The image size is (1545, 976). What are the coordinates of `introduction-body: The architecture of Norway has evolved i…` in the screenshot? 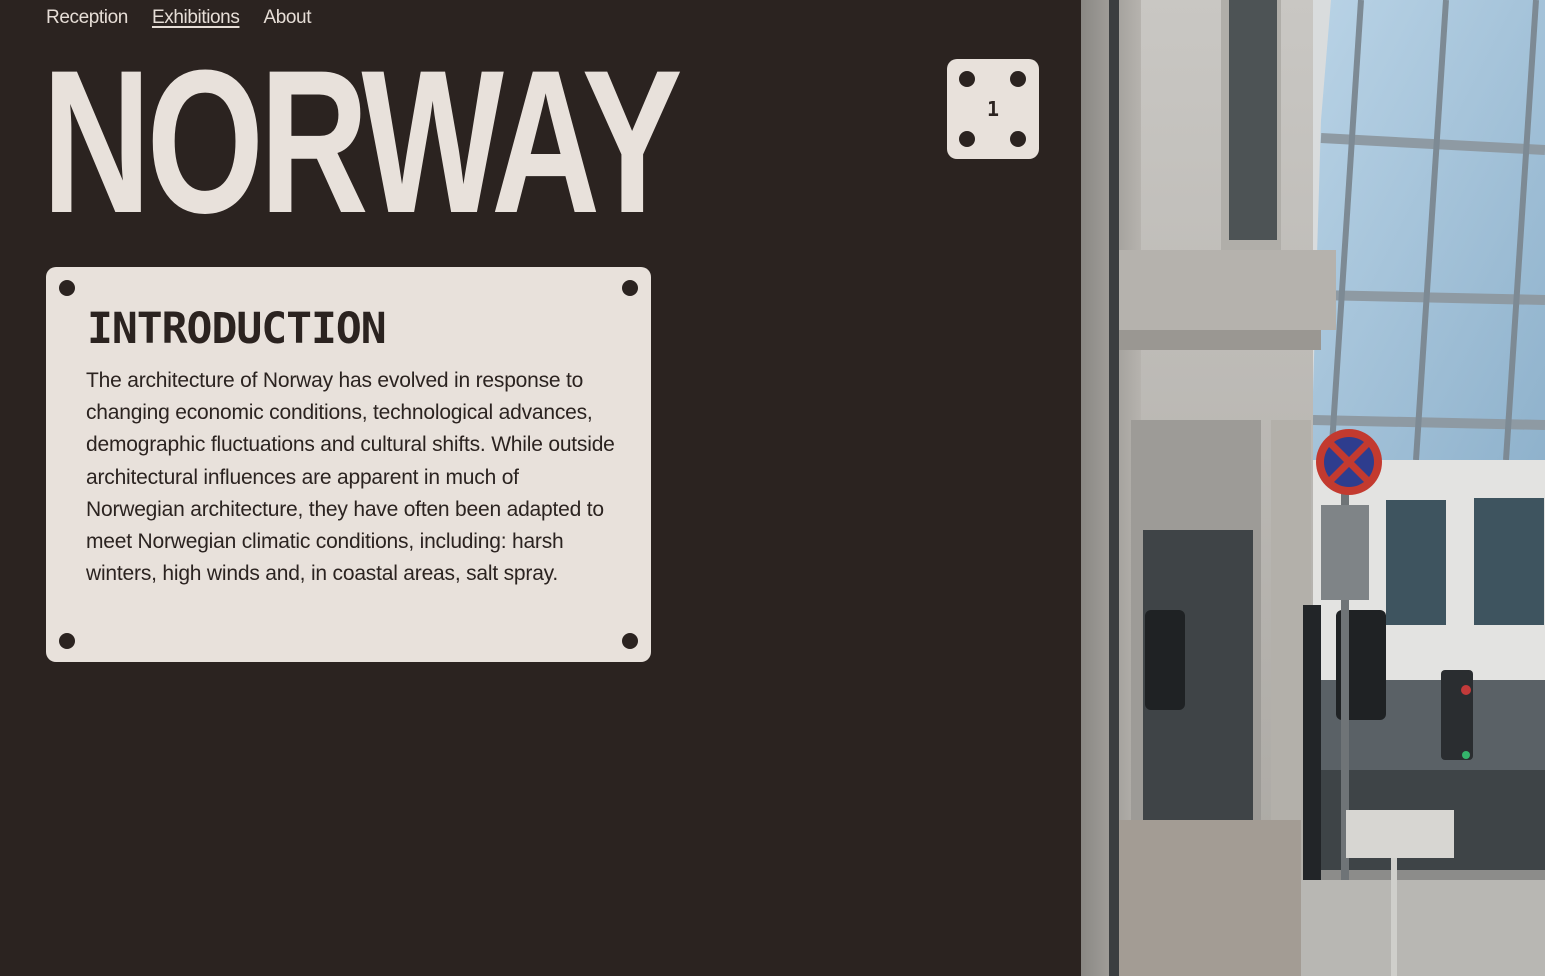 It's located at (350, 477).